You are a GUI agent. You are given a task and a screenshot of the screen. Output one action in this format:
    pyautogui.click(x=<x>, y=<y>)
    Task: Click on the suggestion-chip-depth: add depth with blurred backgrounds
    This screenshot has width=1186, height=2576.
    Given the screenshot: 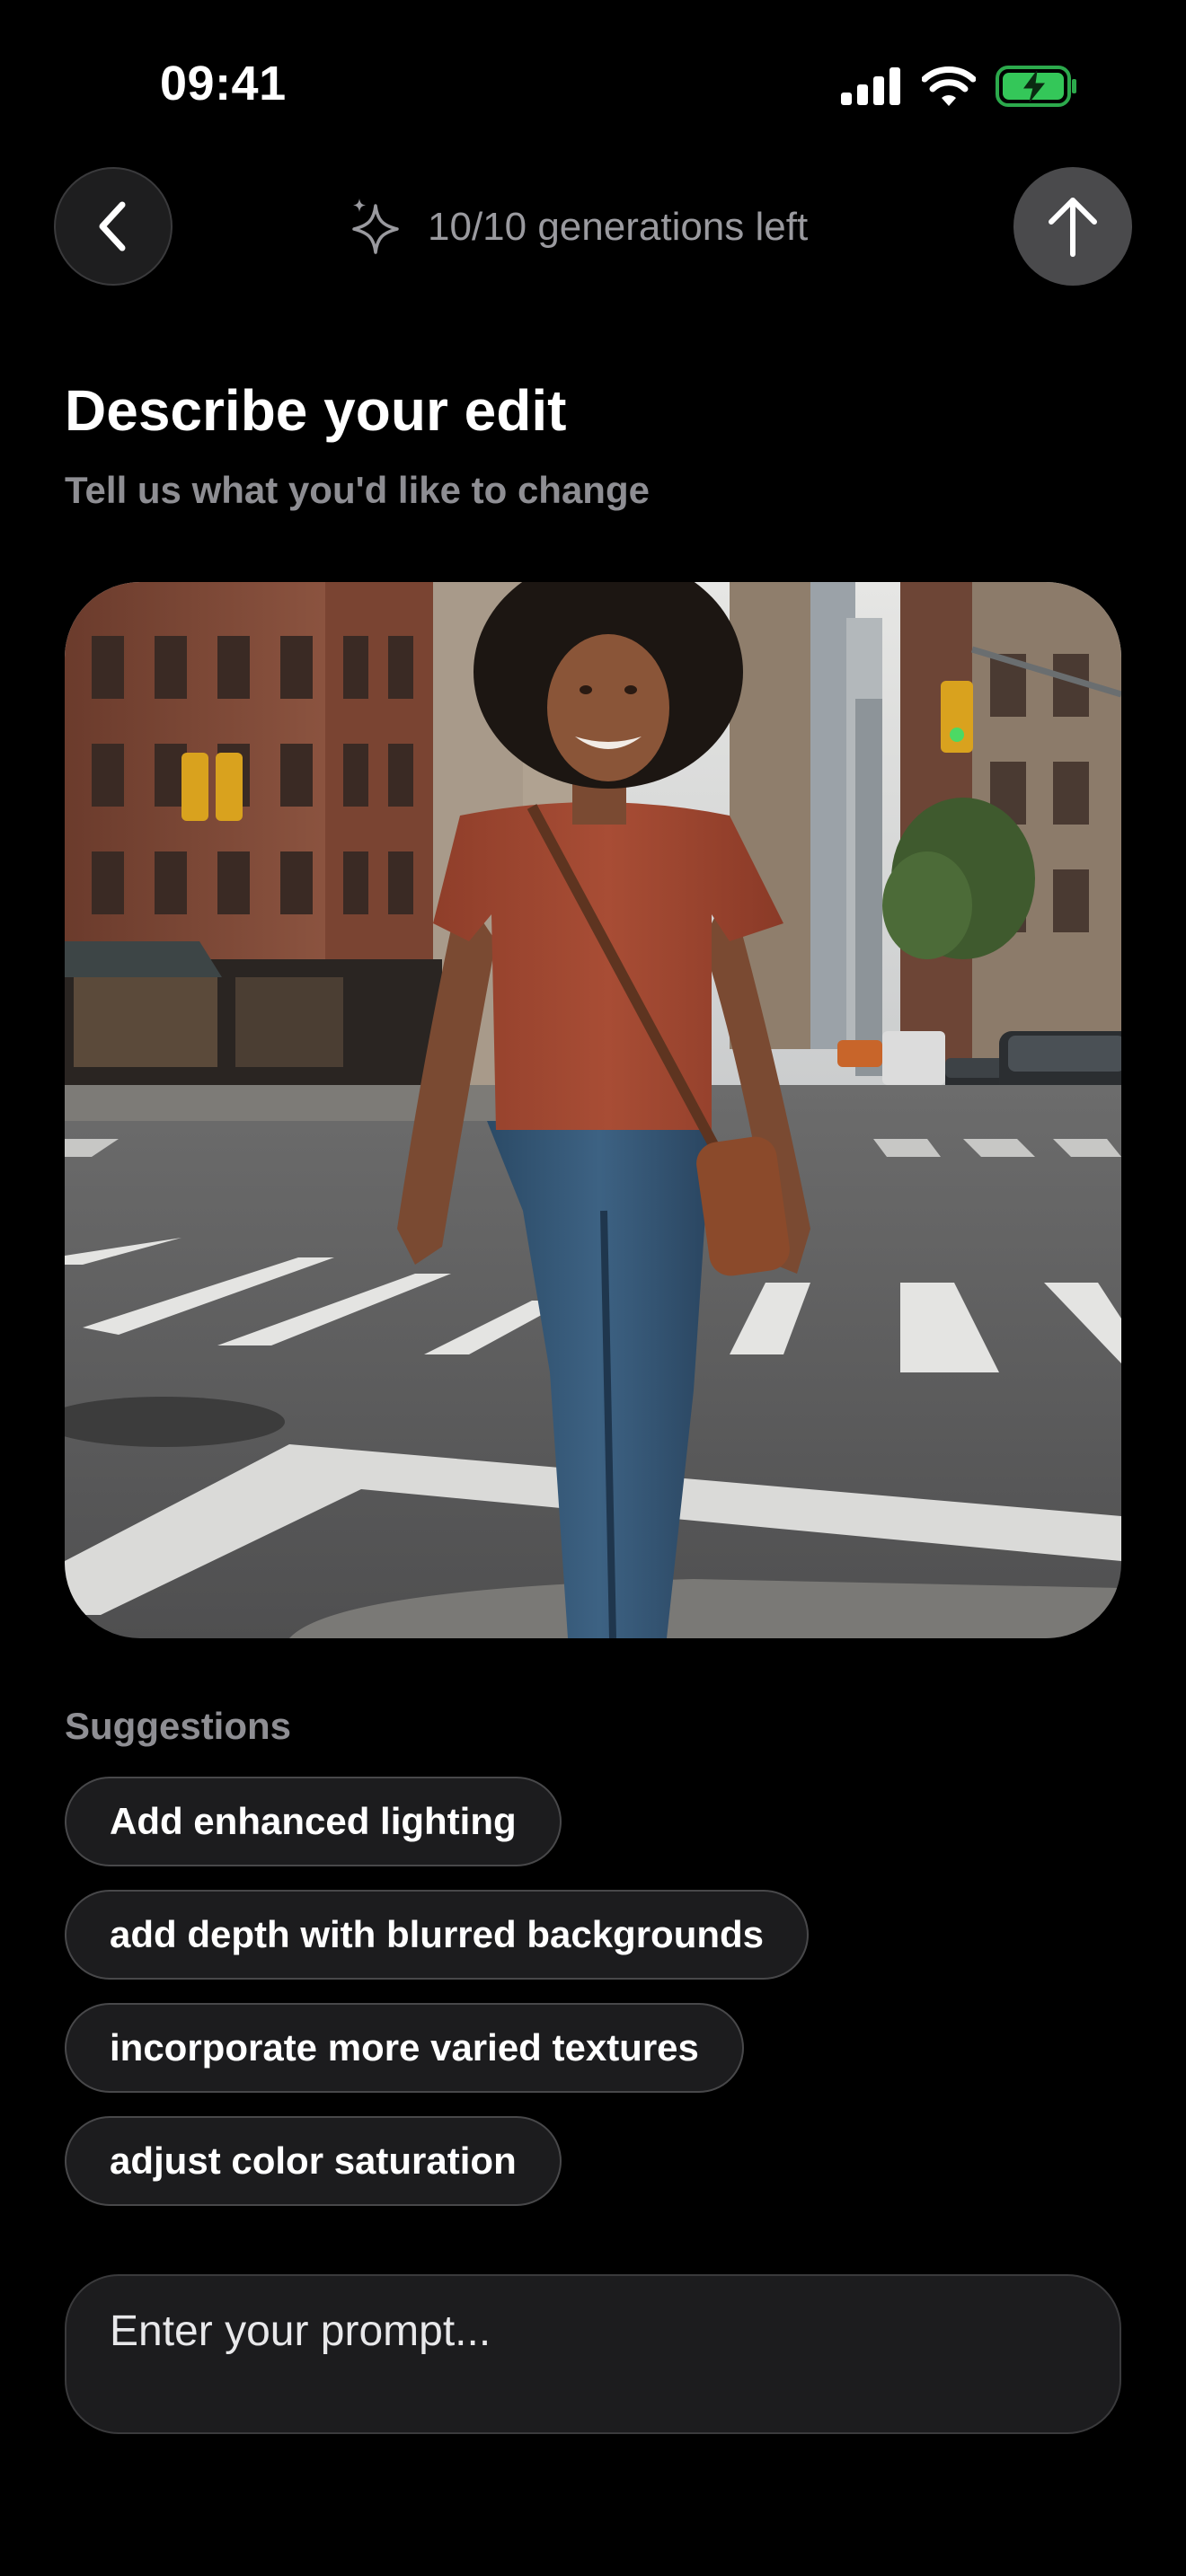 What is the action you would take?
    pyautogui.click(x=437, y=1935)
    